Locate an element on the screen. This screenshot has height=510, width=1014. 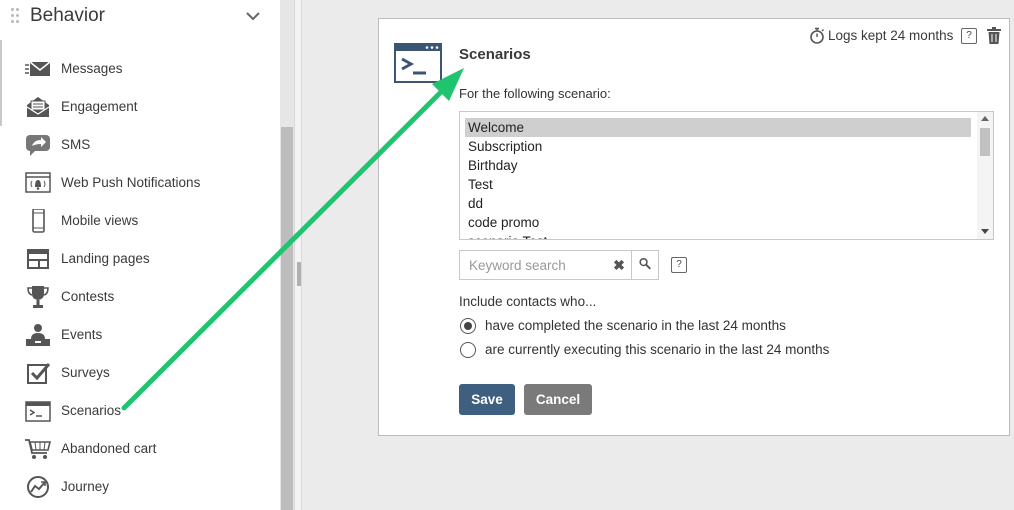
cancel-button: Cancel is located at coordinates (558, 399).